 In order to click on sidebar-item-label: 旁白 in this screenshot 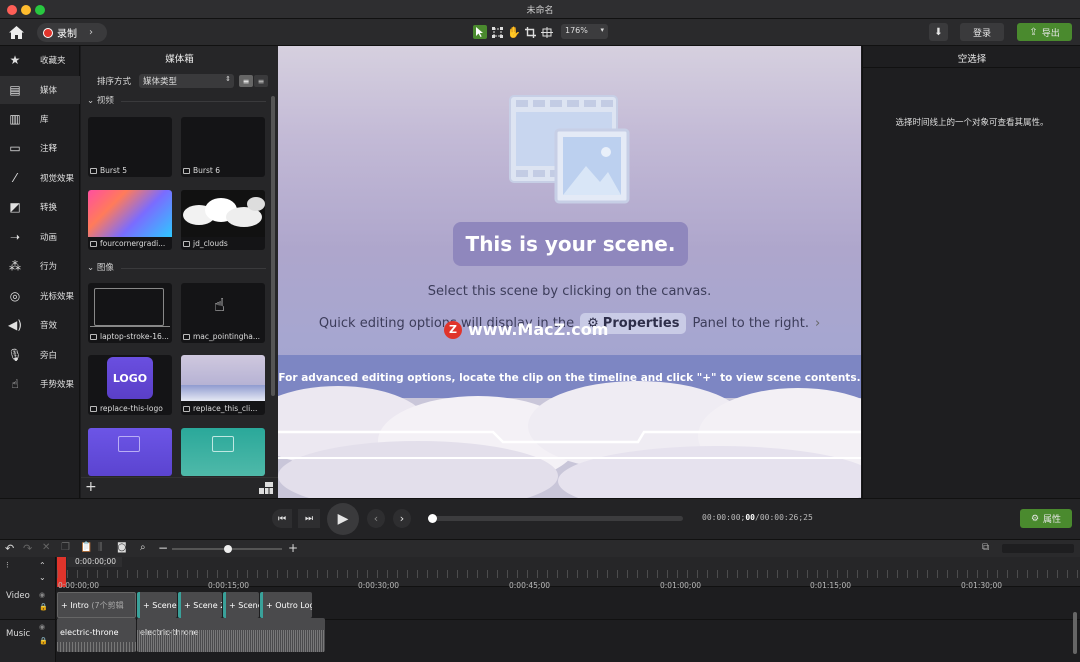, I will do `click(49, 356)`.